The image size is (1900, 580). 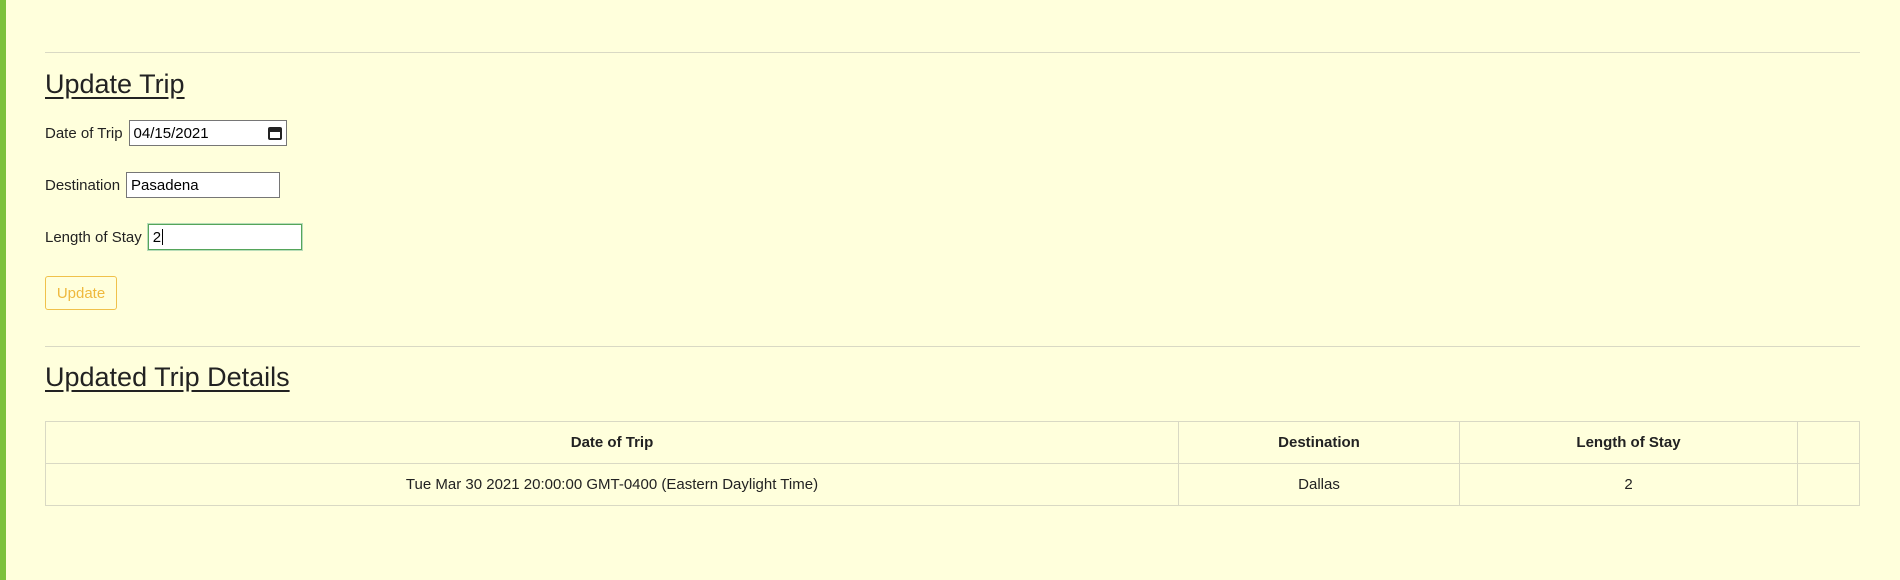 I want to click on top-divider, so click(x=952, y=52).